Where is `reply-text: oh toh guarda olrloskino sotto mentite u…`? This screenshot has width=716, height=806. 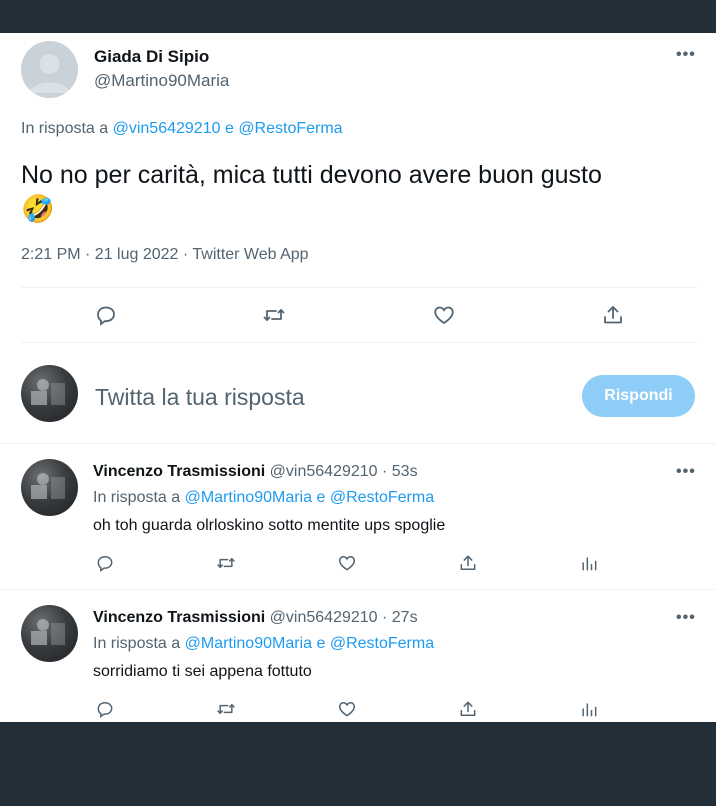
reply-text: oh toh guarda olrloskino sotto mentite u… is located at coordinates (269, 525).